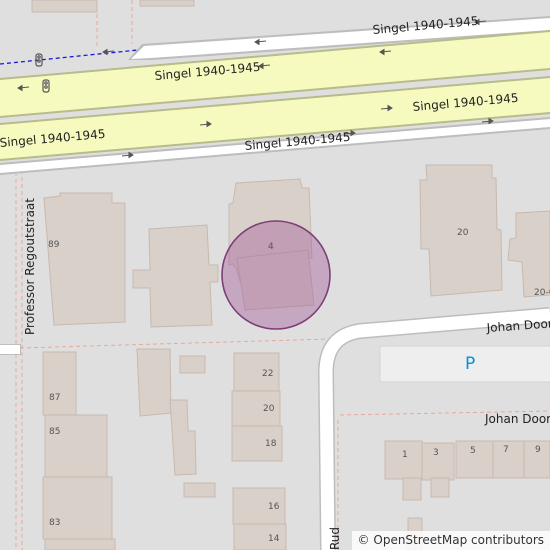 This screenshot has width=550, height=550. Describe the element at coordinates (10, 349) in the screenshot. I see `road-west-stub` at that location.